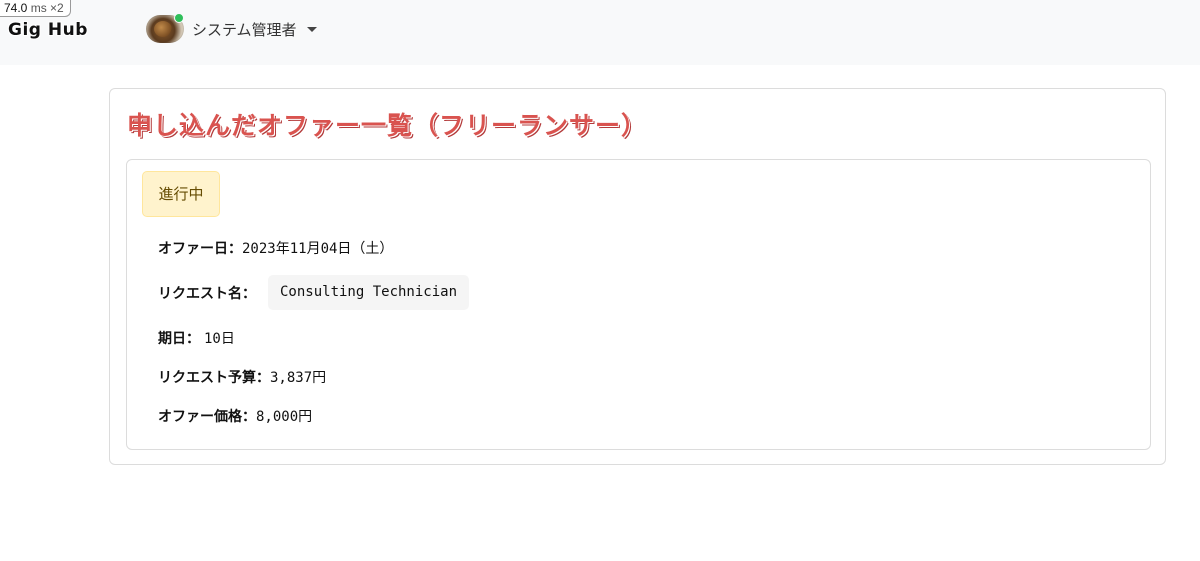 This screenshot has height=561, width=1200. Describe the element at coordinates (214, 378) in the screenshot. I see `request-budget-label: リクエスト予算：` at that location.